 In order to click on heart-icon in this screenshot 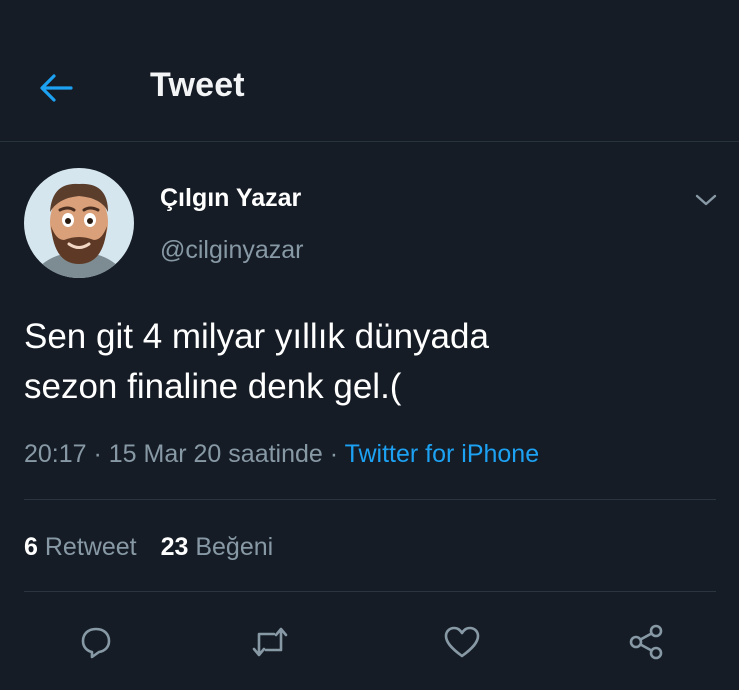, I will do `click(462, 642)`.